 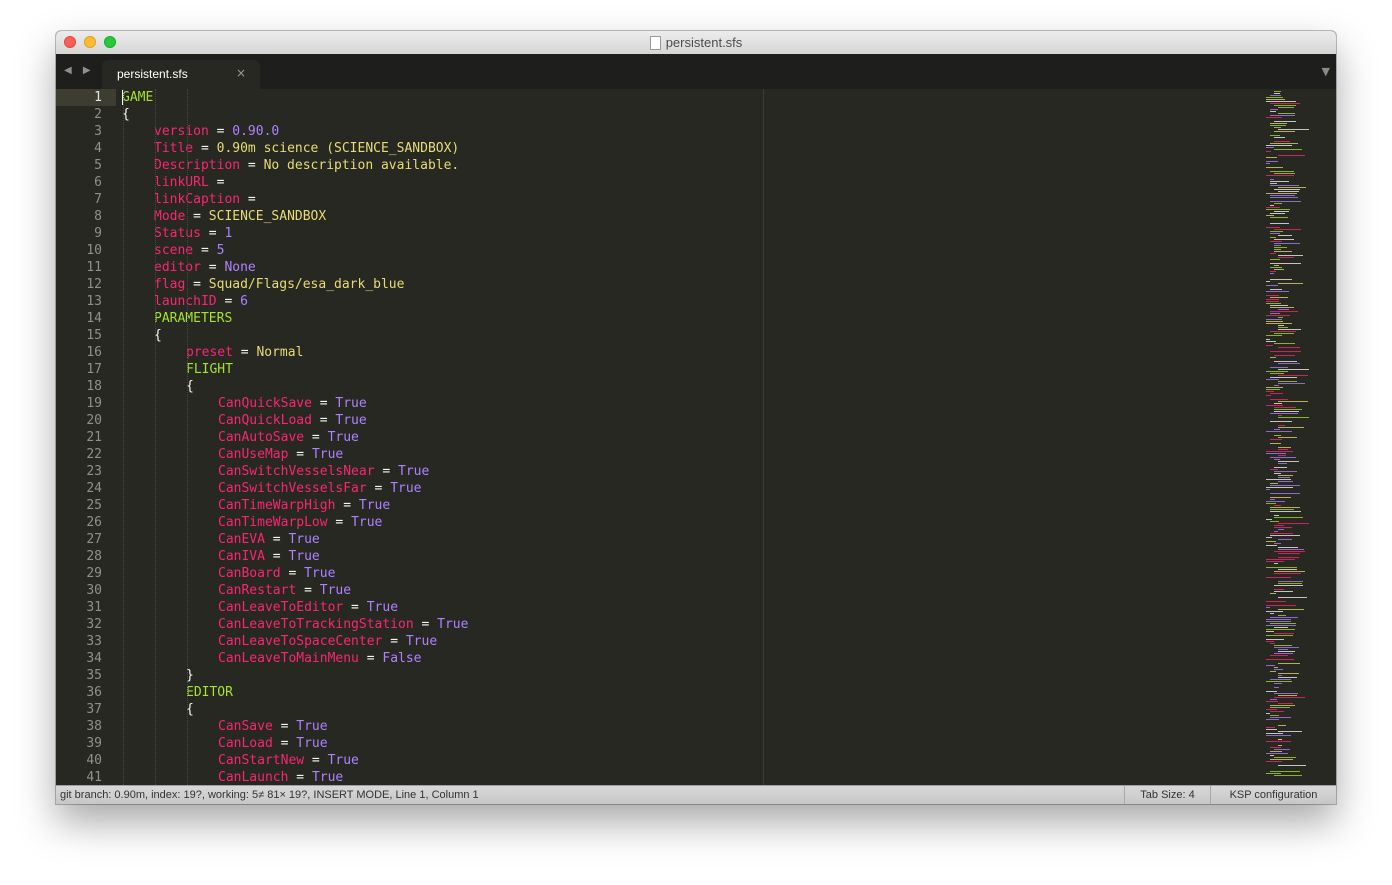 What do you see at coordinates (402, 658) in the screenshot?
I see `code-token: False` at bounding box center [402, 658].